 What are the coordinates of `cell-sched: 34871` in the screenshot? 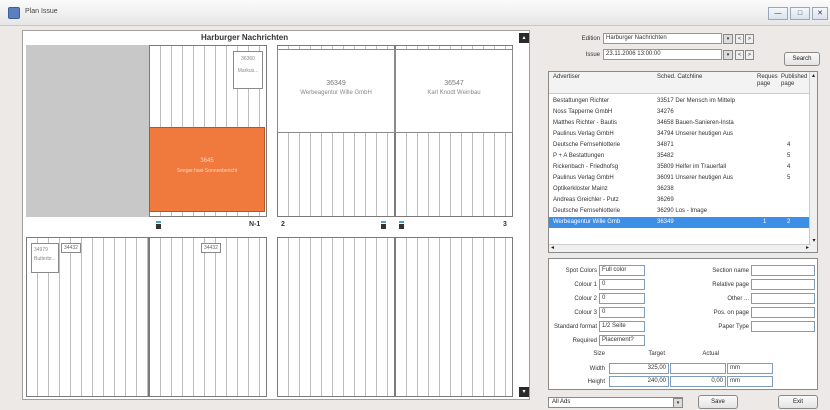 It's located at (665, 145).